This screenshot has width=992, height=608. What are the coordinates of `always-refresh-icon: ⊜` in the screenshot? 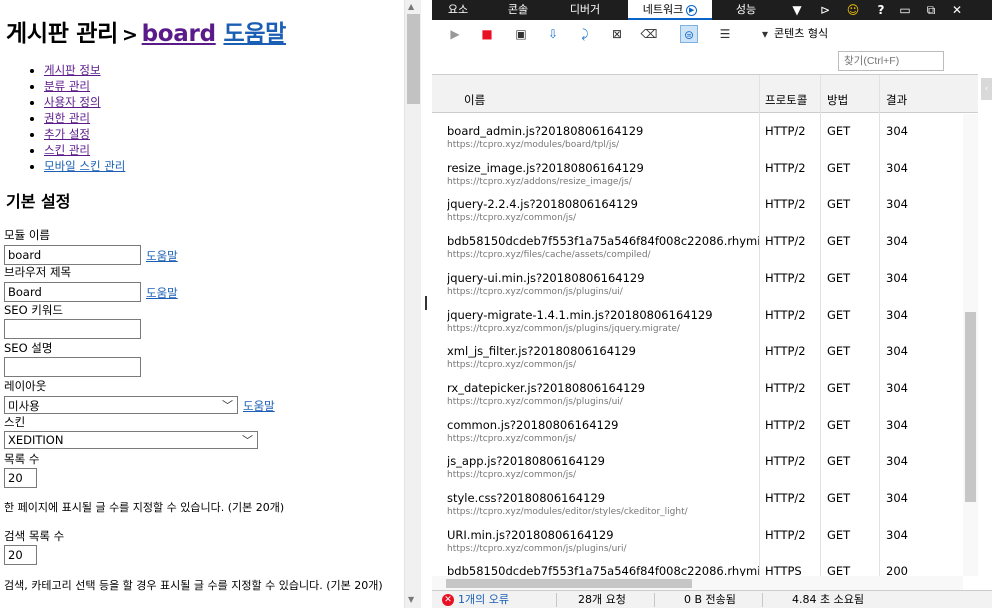 It's located at (689, 34).